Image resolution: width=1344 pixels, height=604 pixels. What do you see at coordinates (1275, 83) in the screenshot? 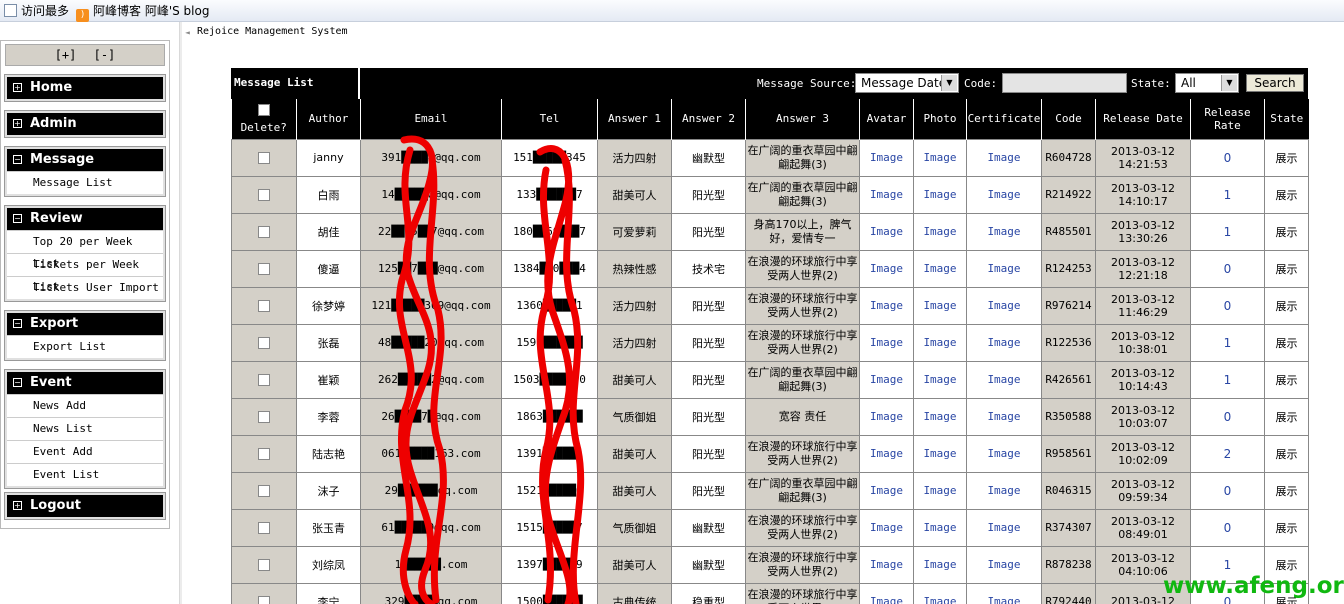
I see `search-button: Search` at bounding box center [1275, 83].